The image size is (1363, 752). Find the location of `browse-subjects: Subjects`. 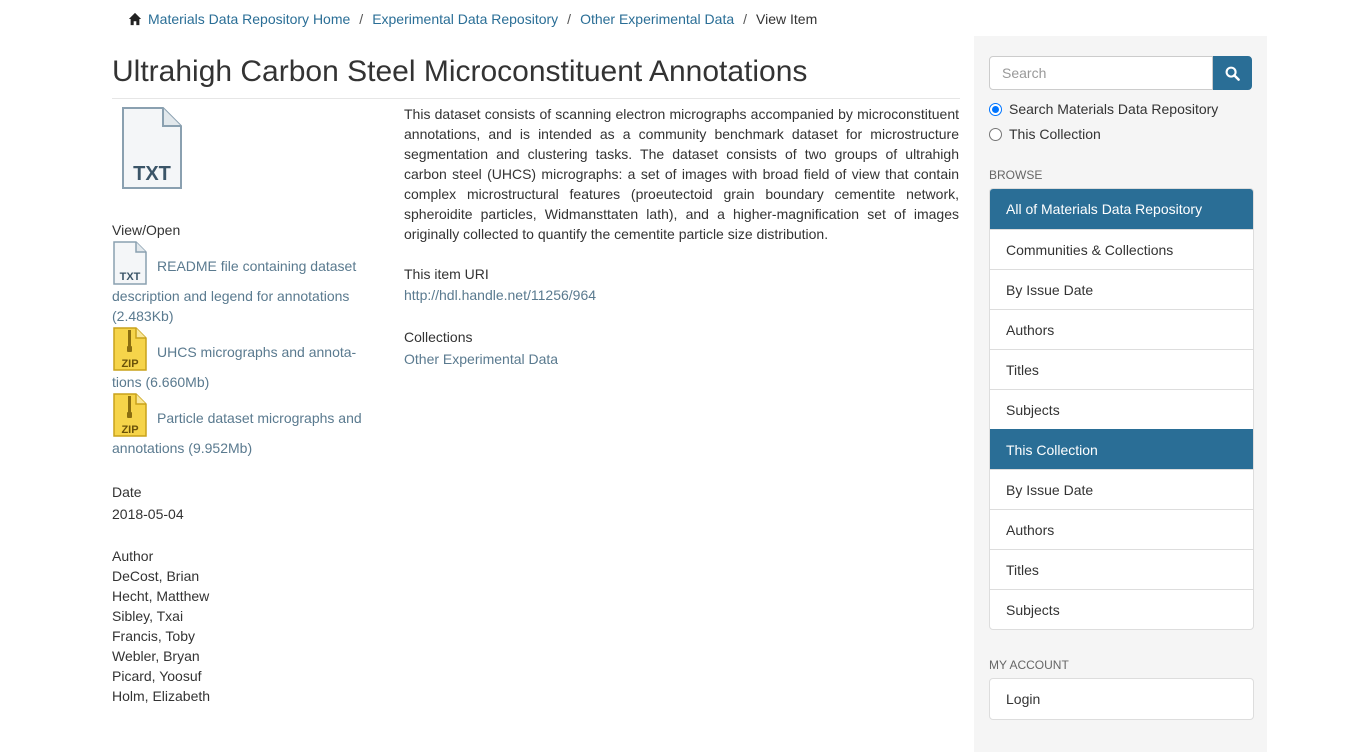

browse-subjects: Subjects is located at coordinates (1121, 409).